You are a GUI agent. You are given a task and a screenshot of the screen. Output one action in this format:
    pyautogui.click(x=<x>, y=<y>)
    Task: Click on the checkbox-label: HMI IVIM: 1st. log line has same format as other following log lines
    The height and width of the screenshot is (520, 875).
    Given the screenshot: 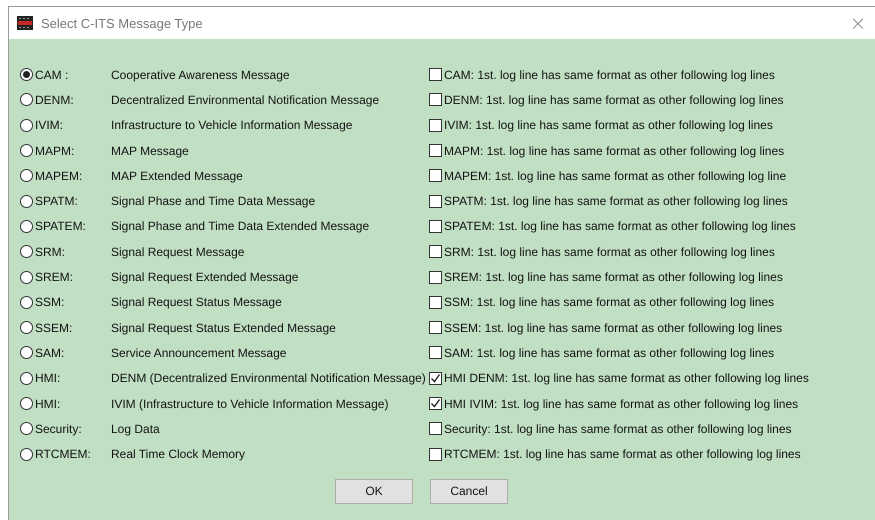 What is the action you would take?
    pyautogui.click(x=621, y=403)
    